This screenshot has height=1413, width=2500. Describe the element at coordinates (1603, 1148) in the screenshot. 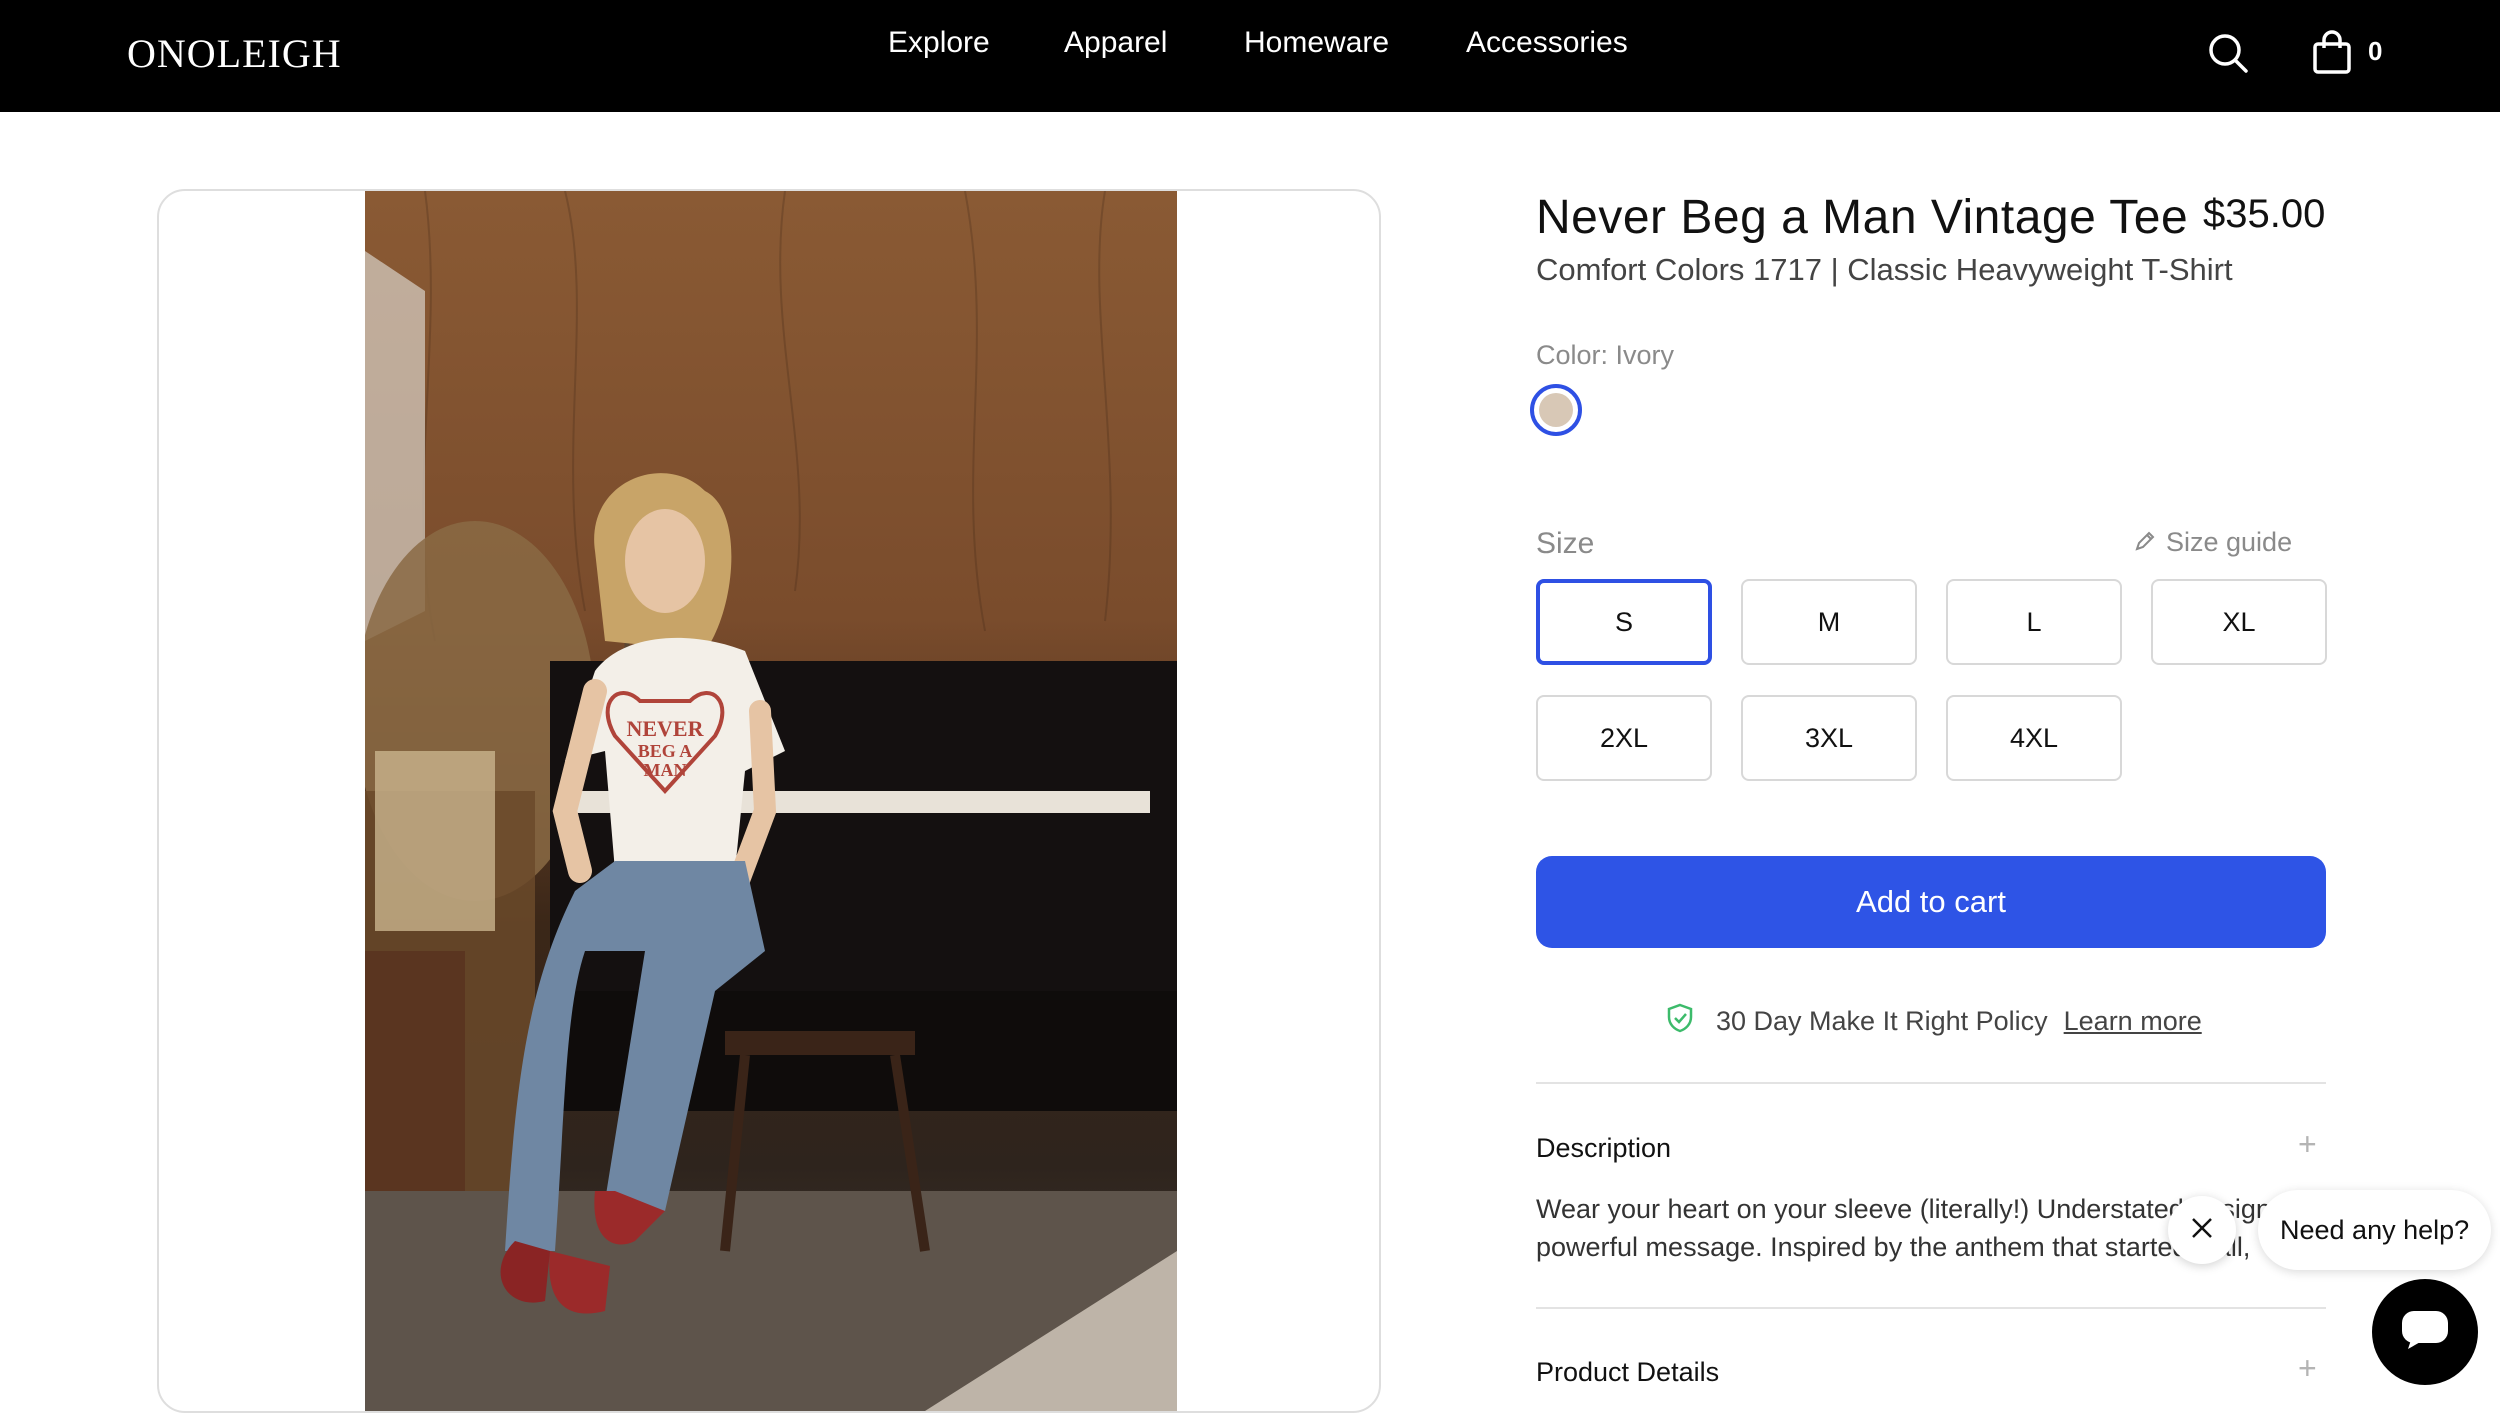

I see `description-accordion: Description` at that location.